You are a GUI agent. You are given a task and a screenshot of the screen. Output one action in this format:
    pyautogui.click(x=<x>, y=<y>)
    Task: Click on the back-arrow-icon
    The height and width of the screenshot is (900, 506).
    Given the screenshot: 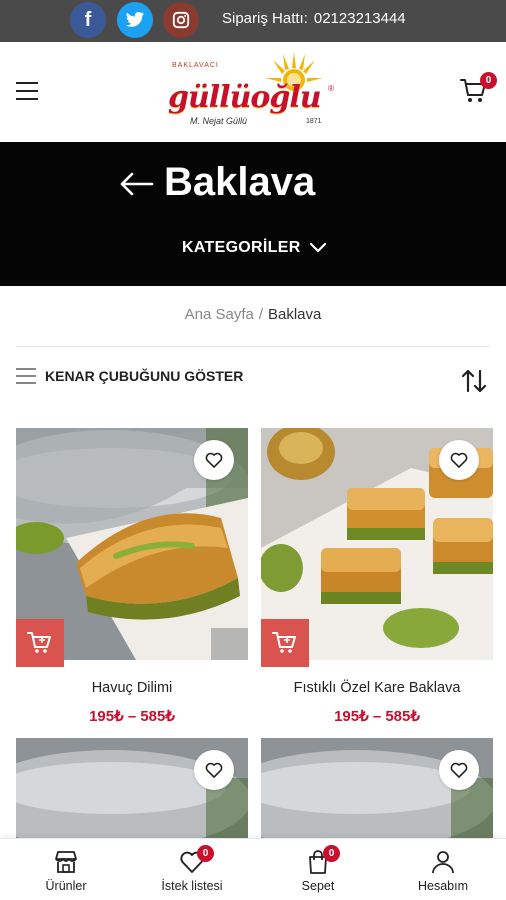 What is the action you would take?
    pyautogui.click(x=136, y=184)
    